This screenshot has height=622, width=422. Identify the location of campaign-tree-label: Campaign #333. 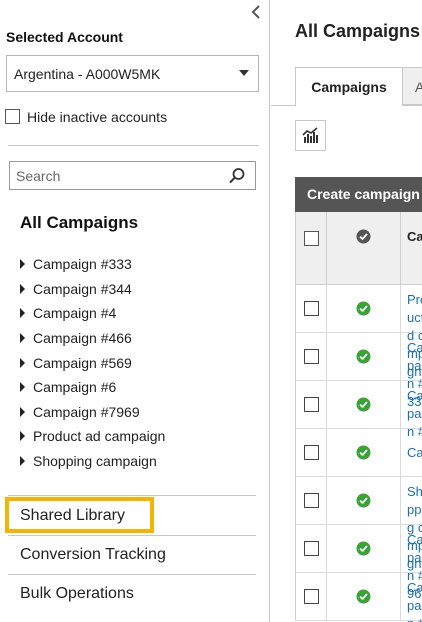
(82, 264).